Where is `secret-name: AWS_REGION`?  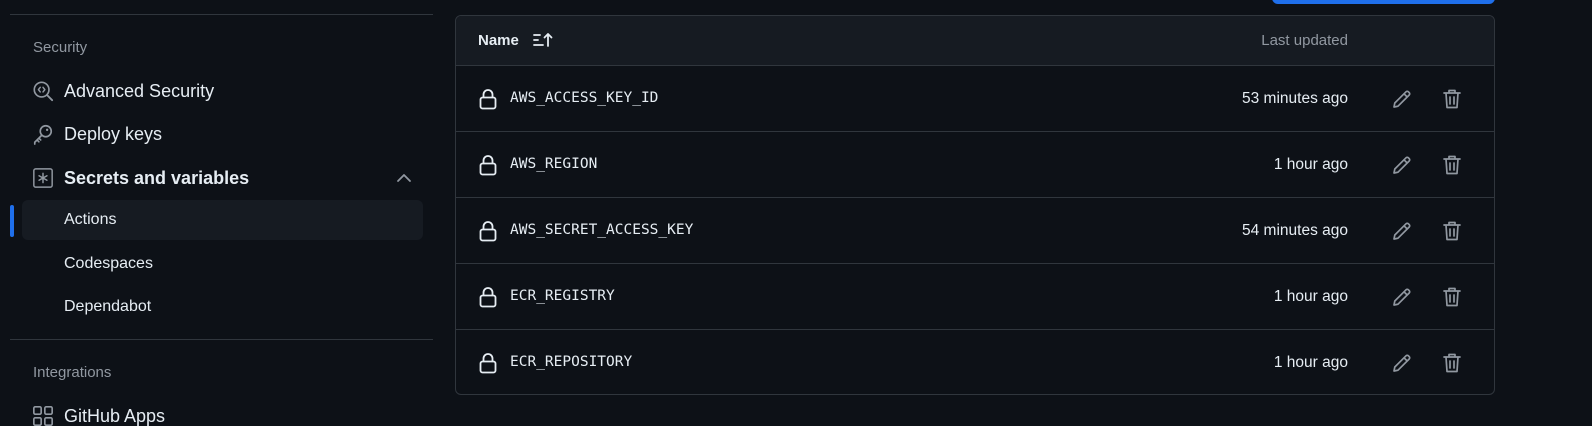
secret-name: AWS_REGION is located at coordinates (554, 164).